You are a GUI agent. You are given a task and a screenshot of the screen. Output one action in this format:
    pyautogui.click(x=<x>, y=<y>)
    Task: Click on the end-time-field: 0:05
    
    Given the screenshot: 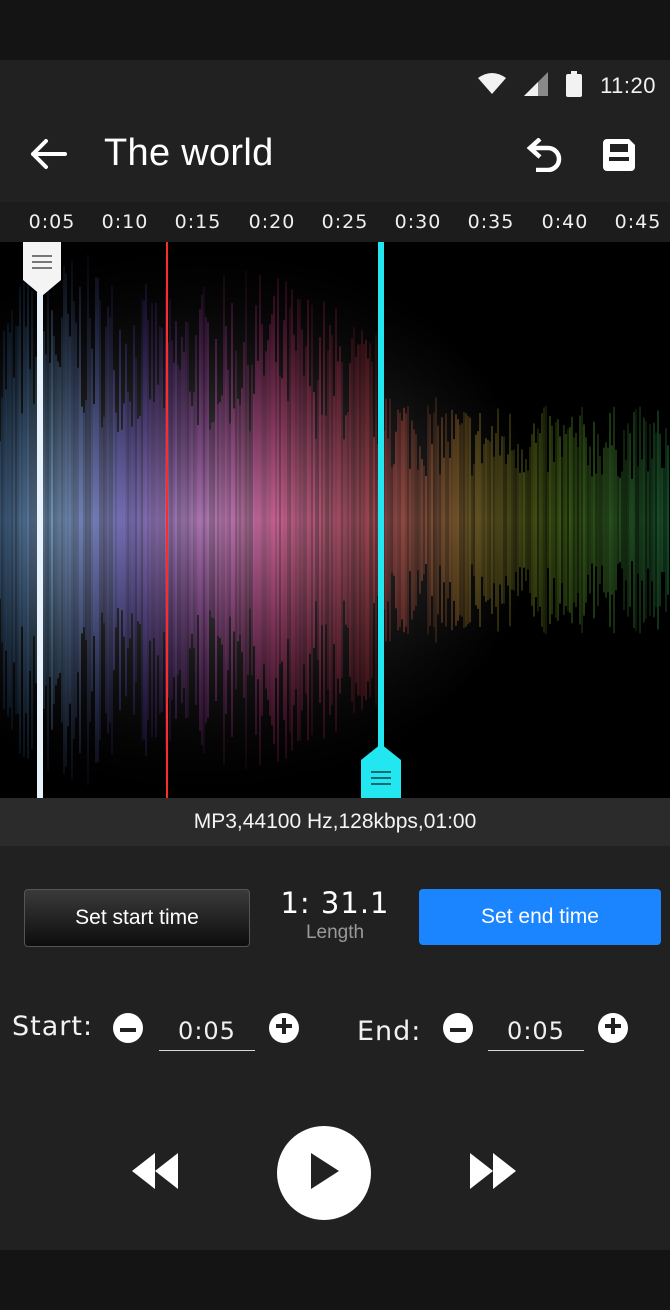 What is the action you would take?
    pyautogui.click(x=536, y=1031)
    